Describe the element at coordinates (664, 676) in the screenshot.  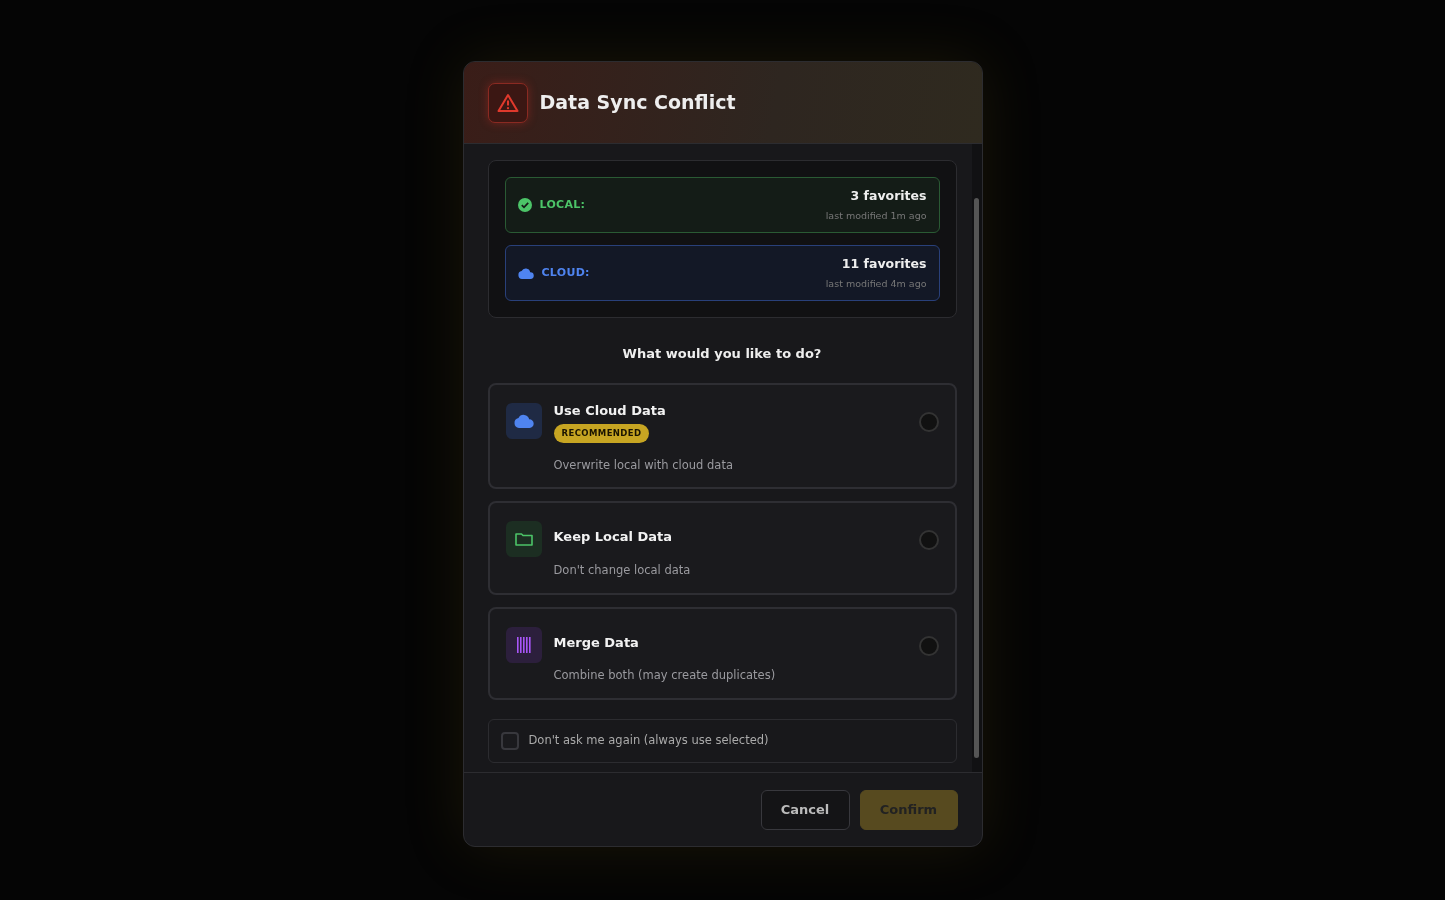
I see `option-description: Combine both (may create duplicates)` at that location.